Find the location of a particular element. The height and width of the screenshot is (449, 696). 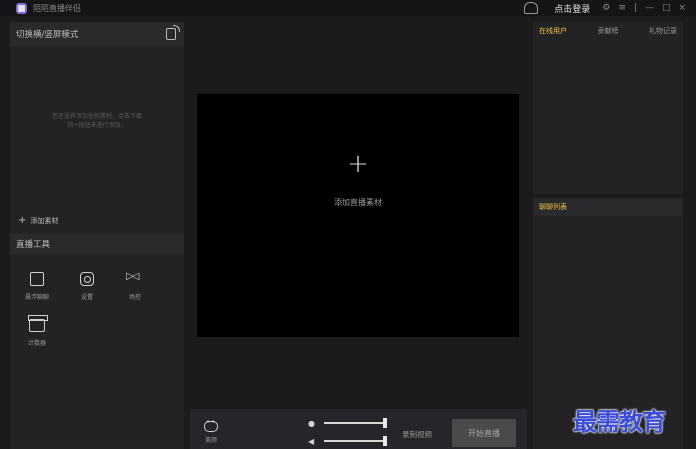

rotate-screen-icon is located at coordinates (173, 32).